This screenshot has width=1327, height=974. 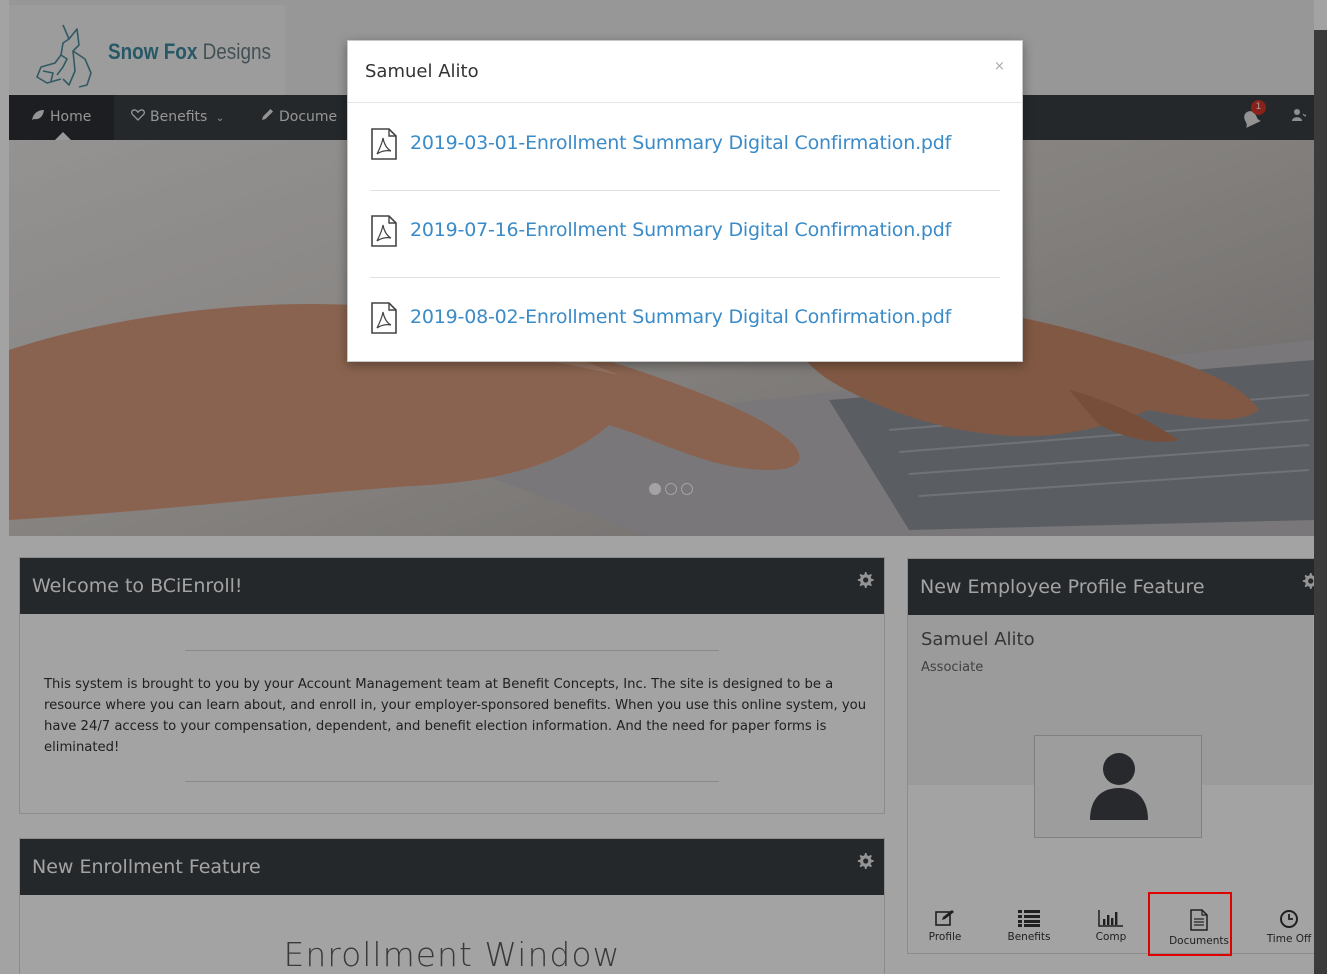 What do you see at coordinates (999, 66) in the screenshot?
I see `close-icon: ×` at bounding box center [999, 66].